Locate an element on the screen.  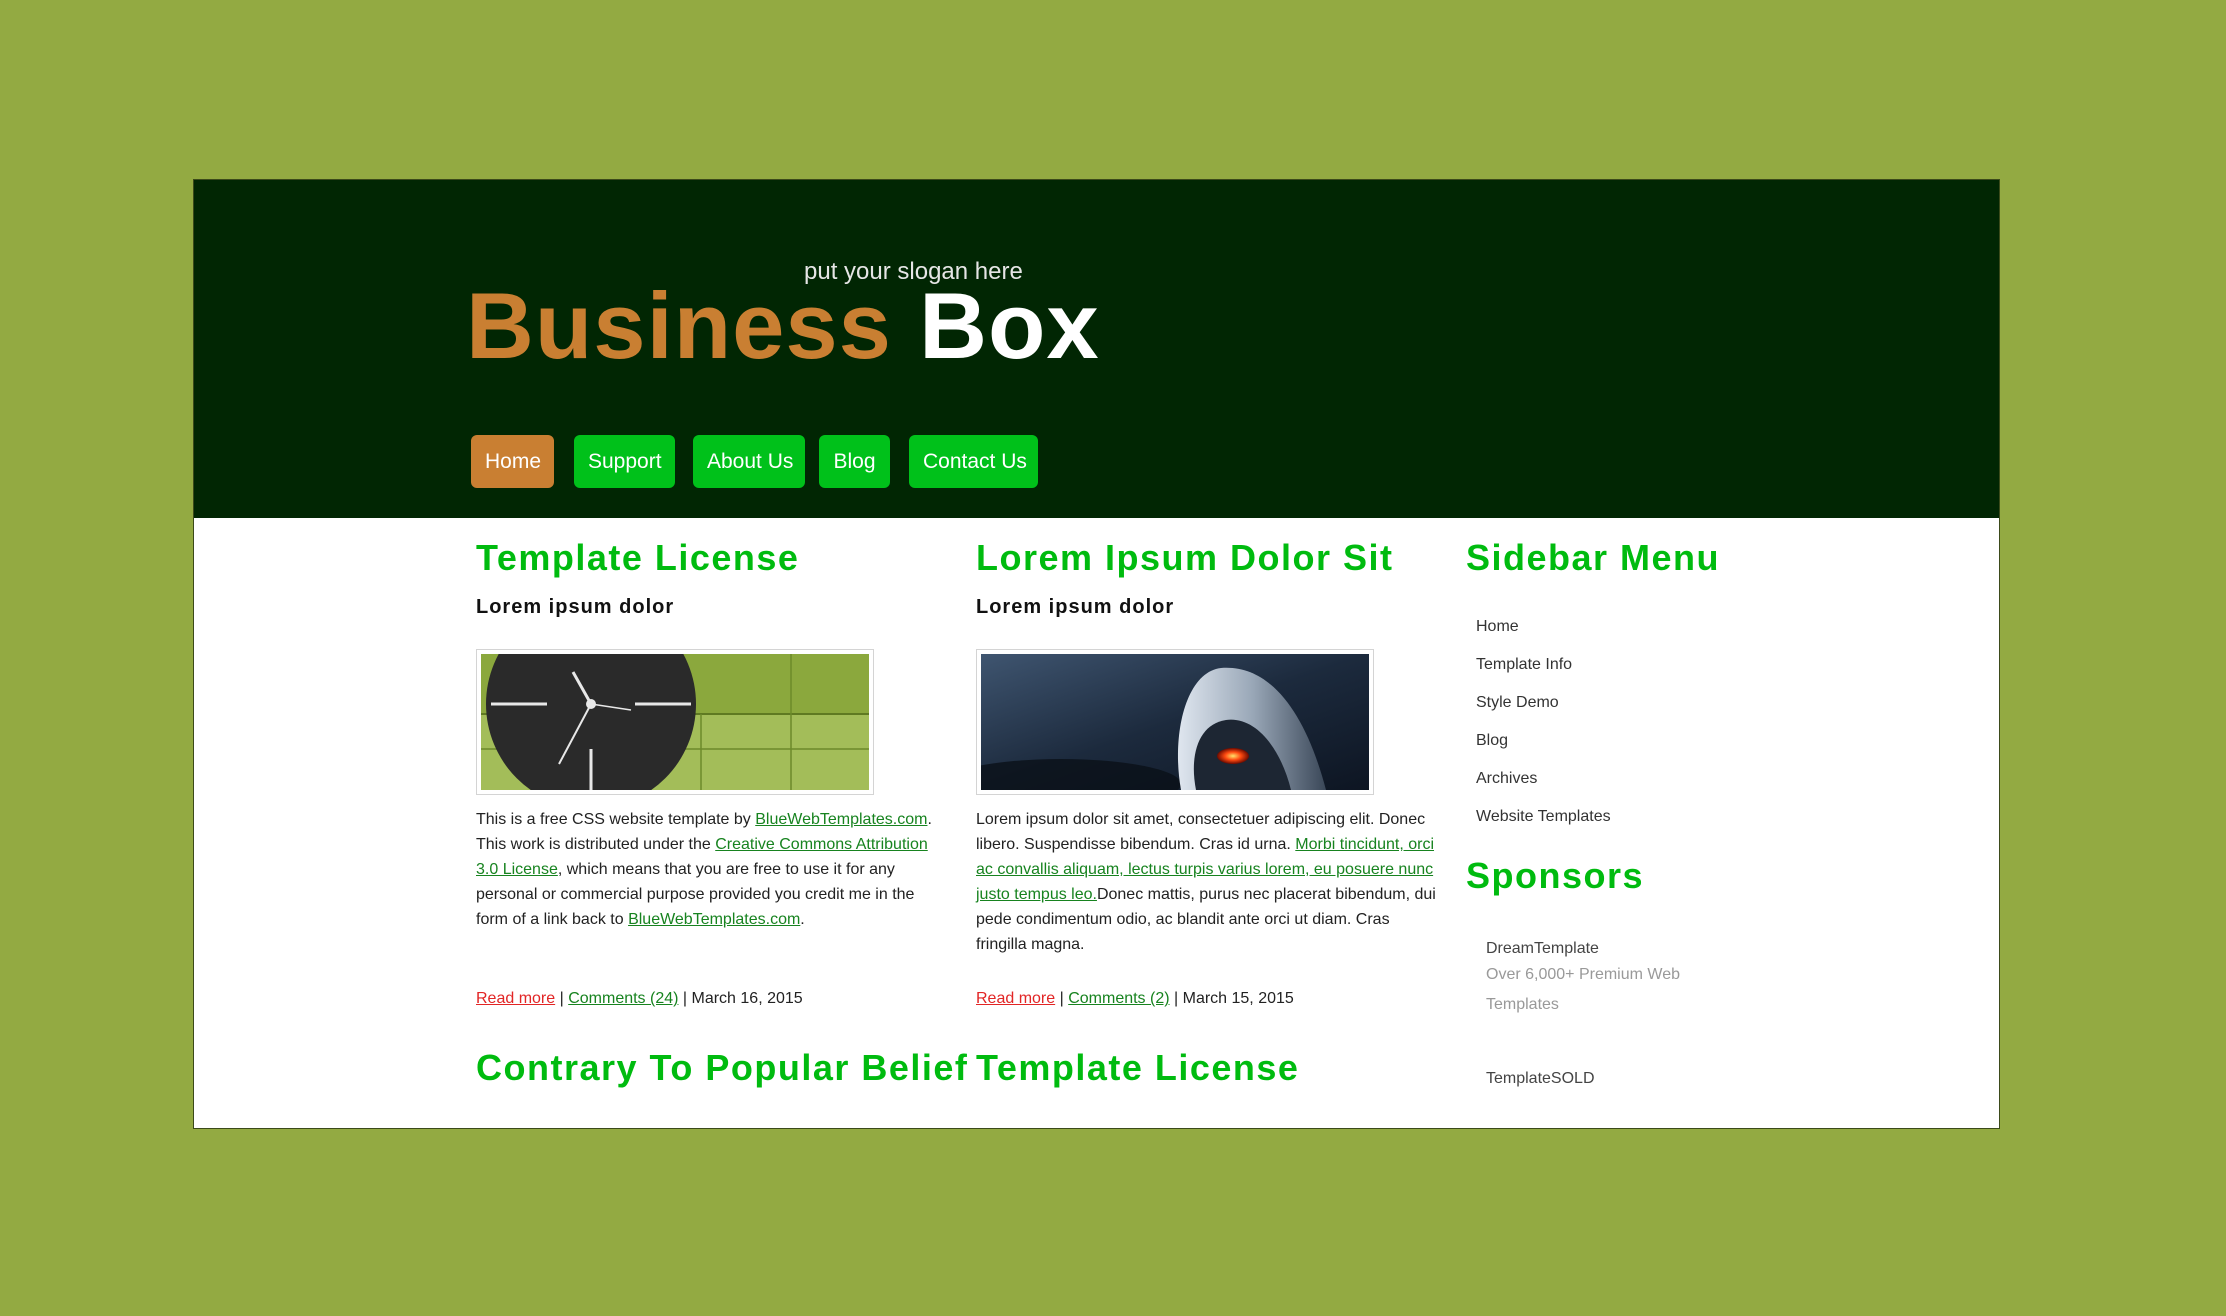
sponsor-description: Over 6,000+ Premium Web Templates is located at coordinates (1583, 989).